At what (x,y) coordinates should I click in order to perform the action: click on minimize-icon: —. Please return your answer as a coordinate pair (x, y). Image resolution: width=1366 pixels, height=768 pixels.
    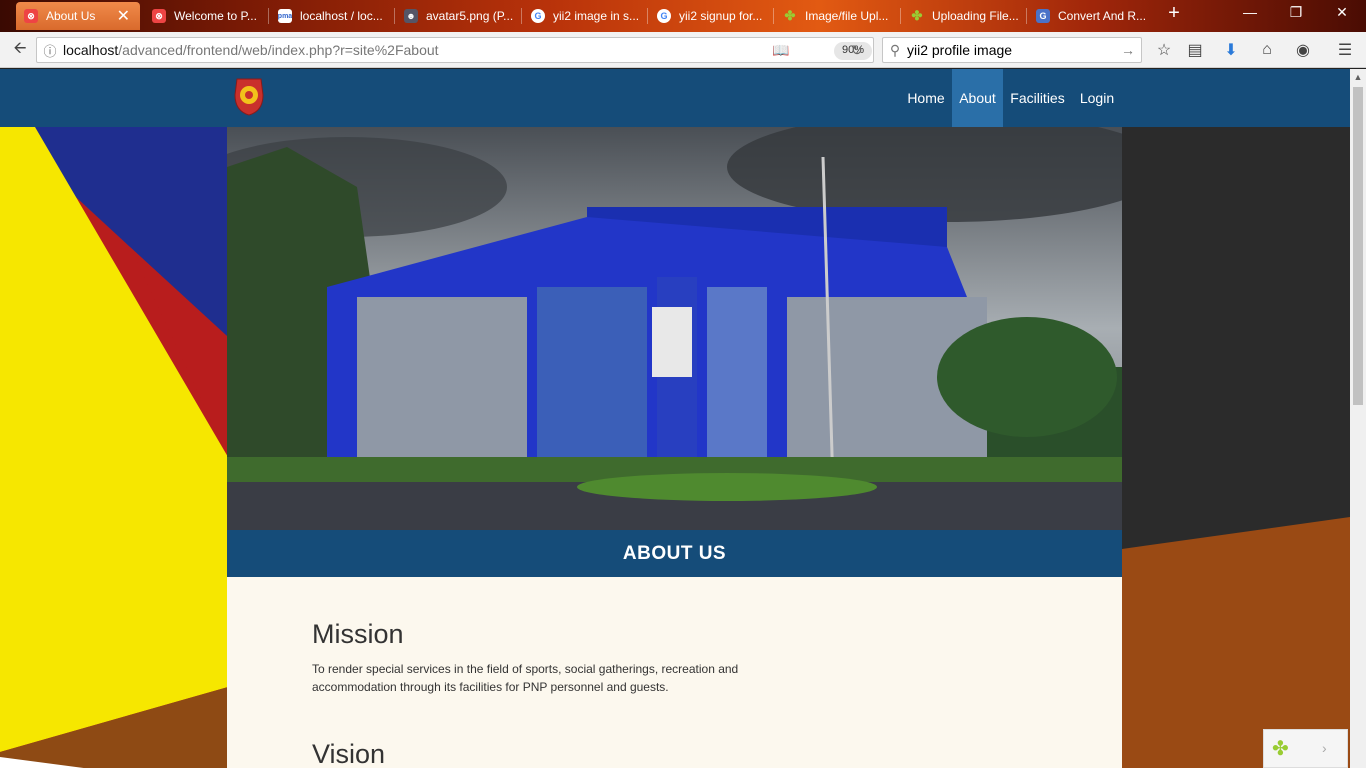
    Looking at the image, I should click on (1250, 12).